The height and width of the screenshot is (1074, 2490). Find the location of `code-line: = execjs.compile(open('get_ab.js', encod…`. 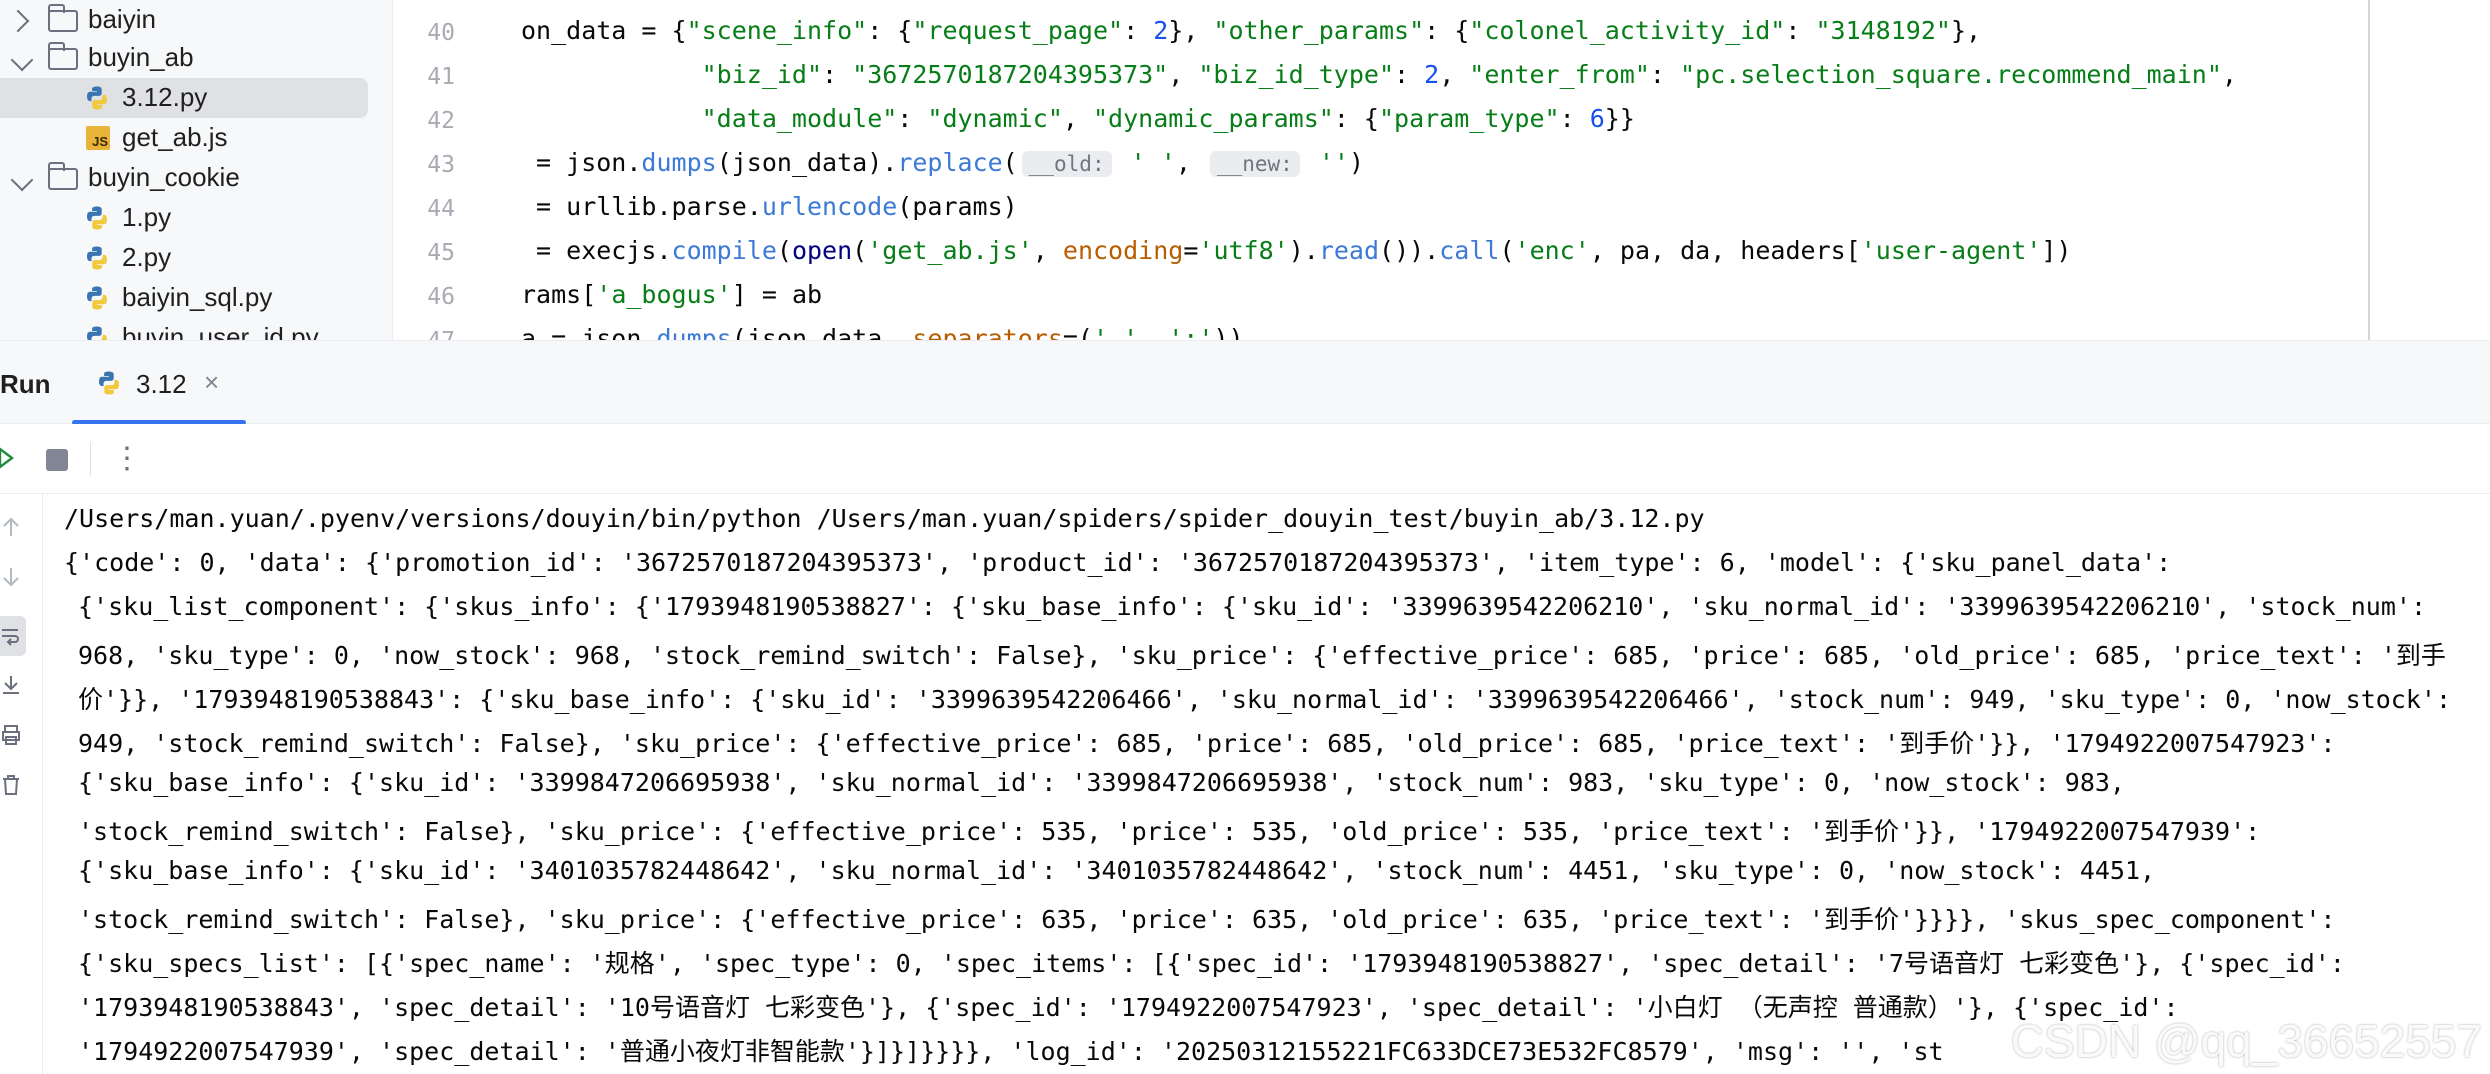

code-line: = execjs.compile(open('get_ab.js', encod… is located at coordinates (1296, 250).